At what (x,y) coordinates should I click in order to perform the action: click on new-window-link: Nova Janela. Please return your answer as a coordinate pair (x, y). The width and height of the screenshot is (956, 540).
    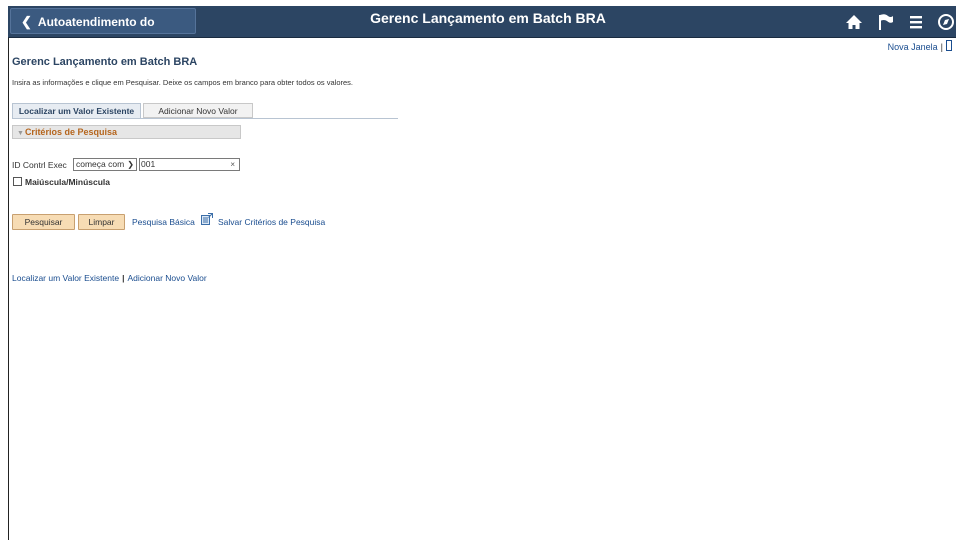
    Looking at the image, I should click on (913, 47).